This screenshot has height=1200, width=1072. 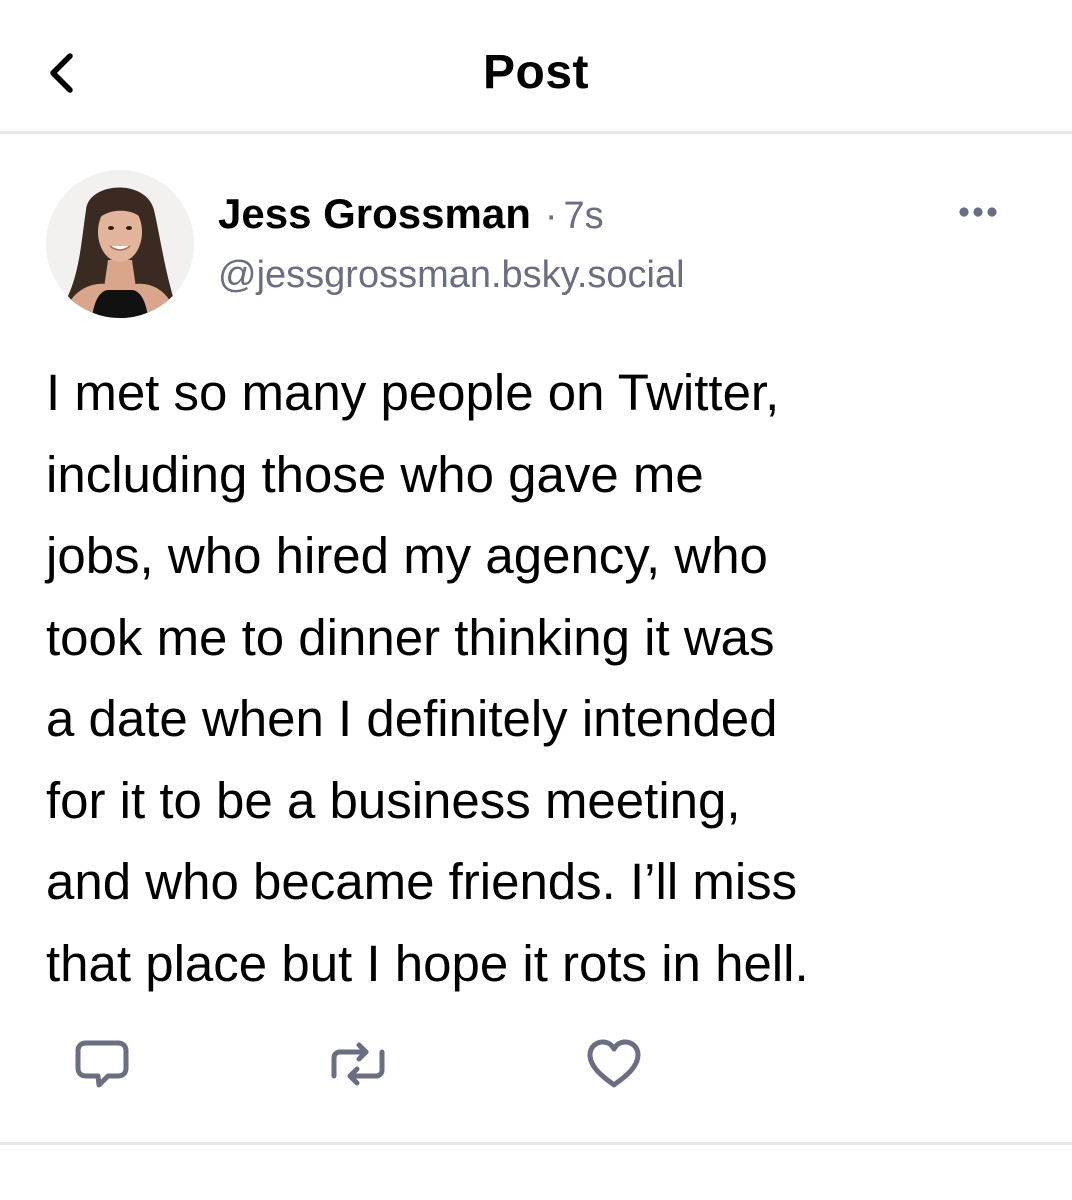 I want to click on speech-bubble-icon, so click(x=102, y=1064).